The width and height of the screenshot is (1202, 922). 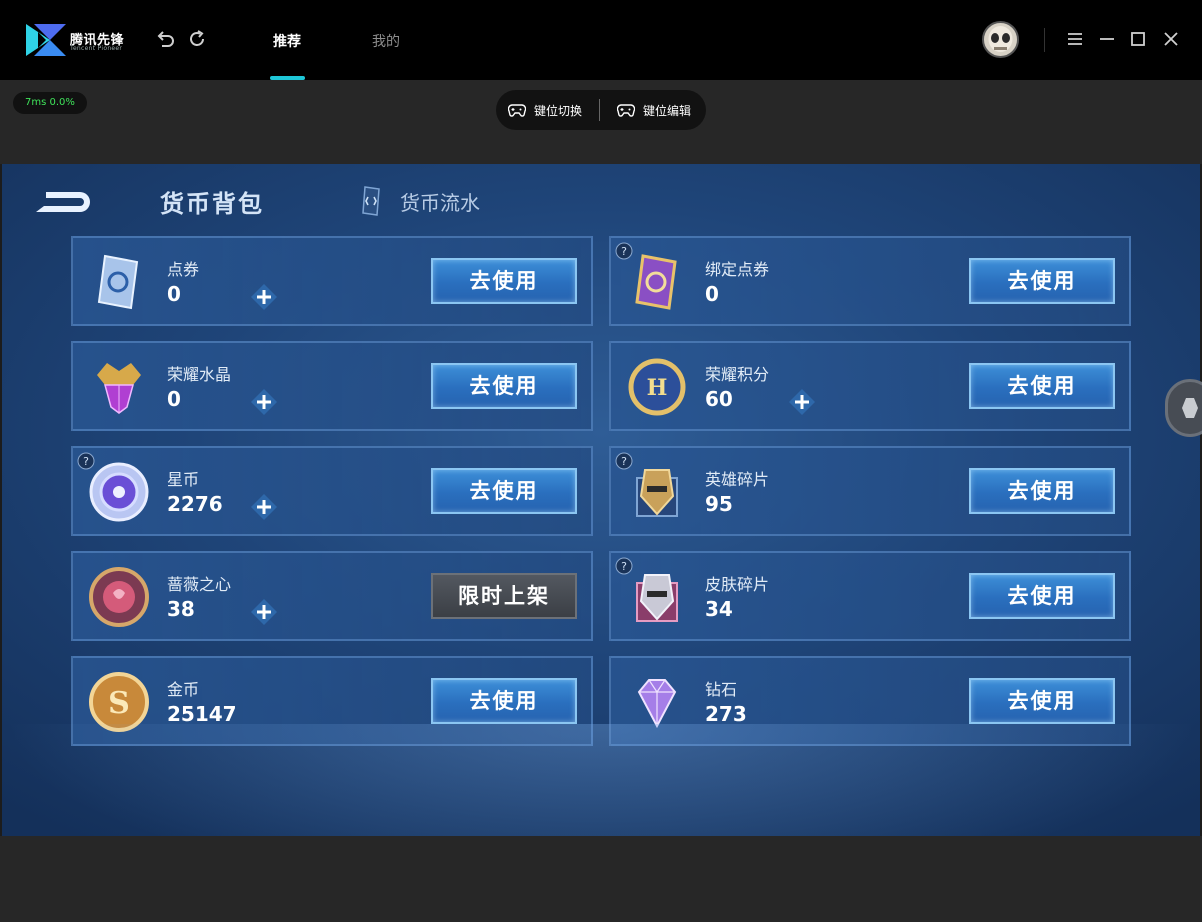 What do you see at coordinates (183, 269) in the screenshot?
I see `currency-name: 点券` at bounding box center [183, 269].